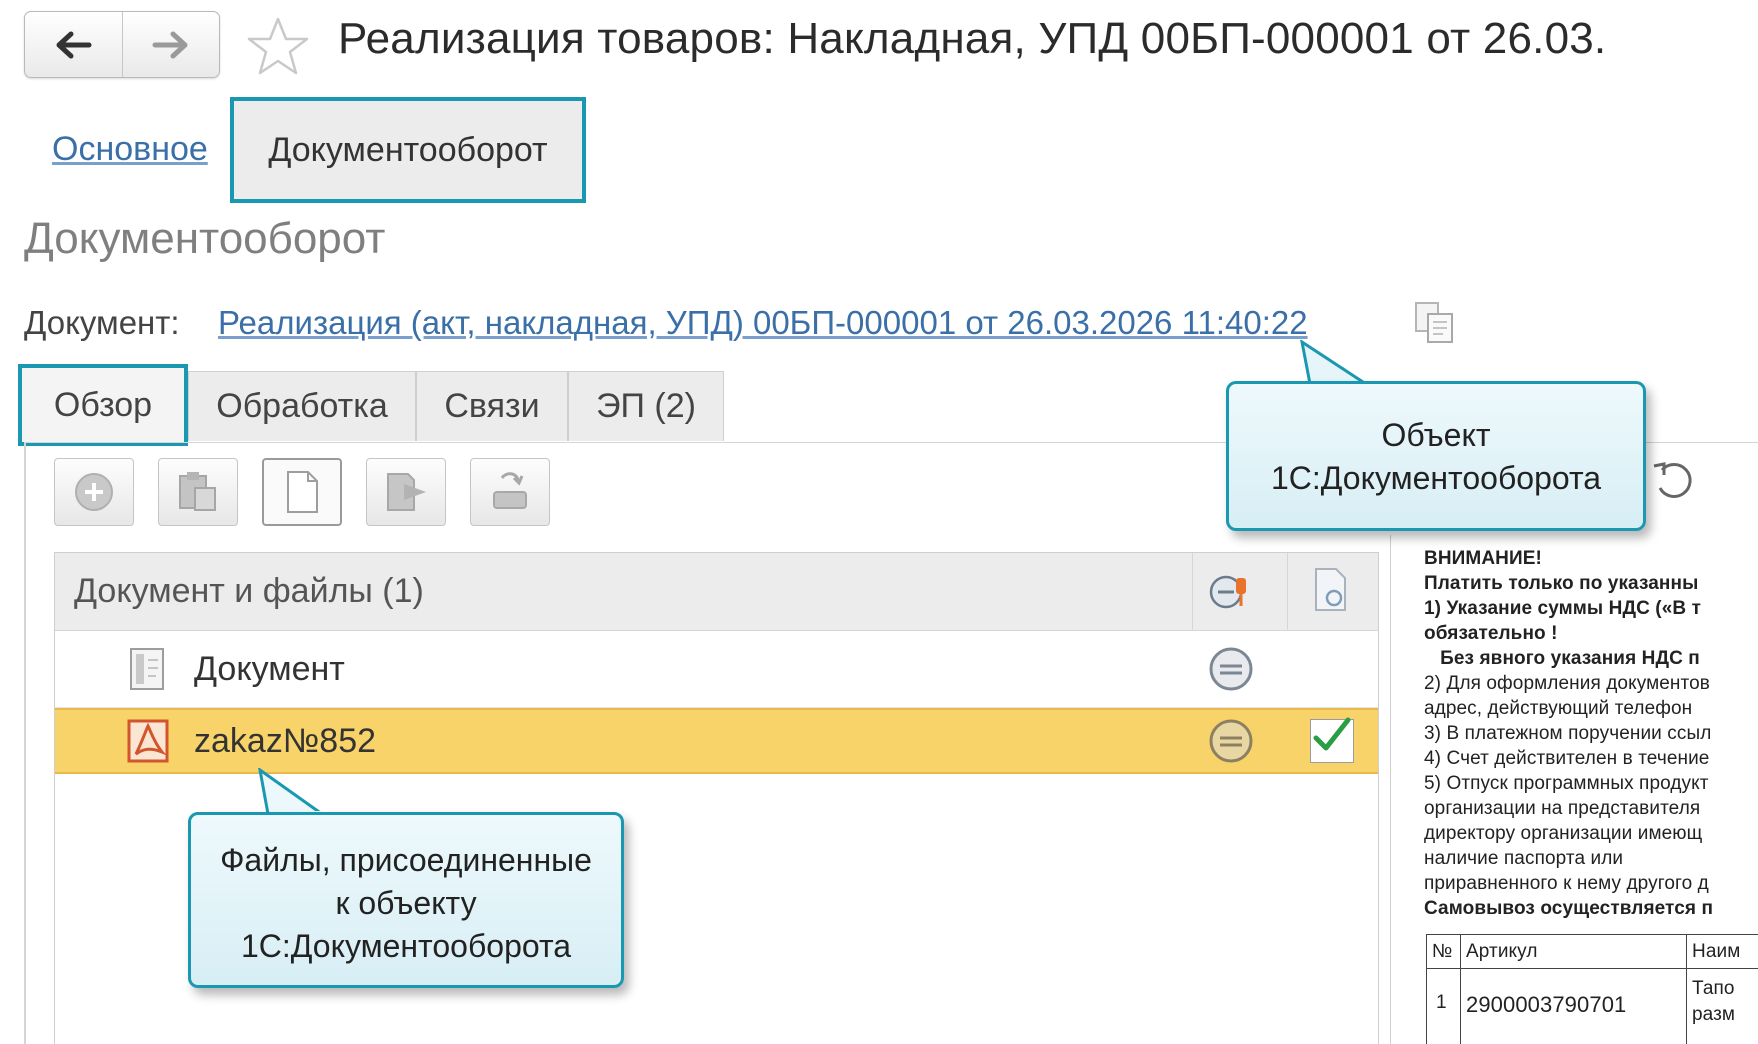 The height and width of the screenshot is (1044, 1758). I want to click on back-button, so click(73, 44).